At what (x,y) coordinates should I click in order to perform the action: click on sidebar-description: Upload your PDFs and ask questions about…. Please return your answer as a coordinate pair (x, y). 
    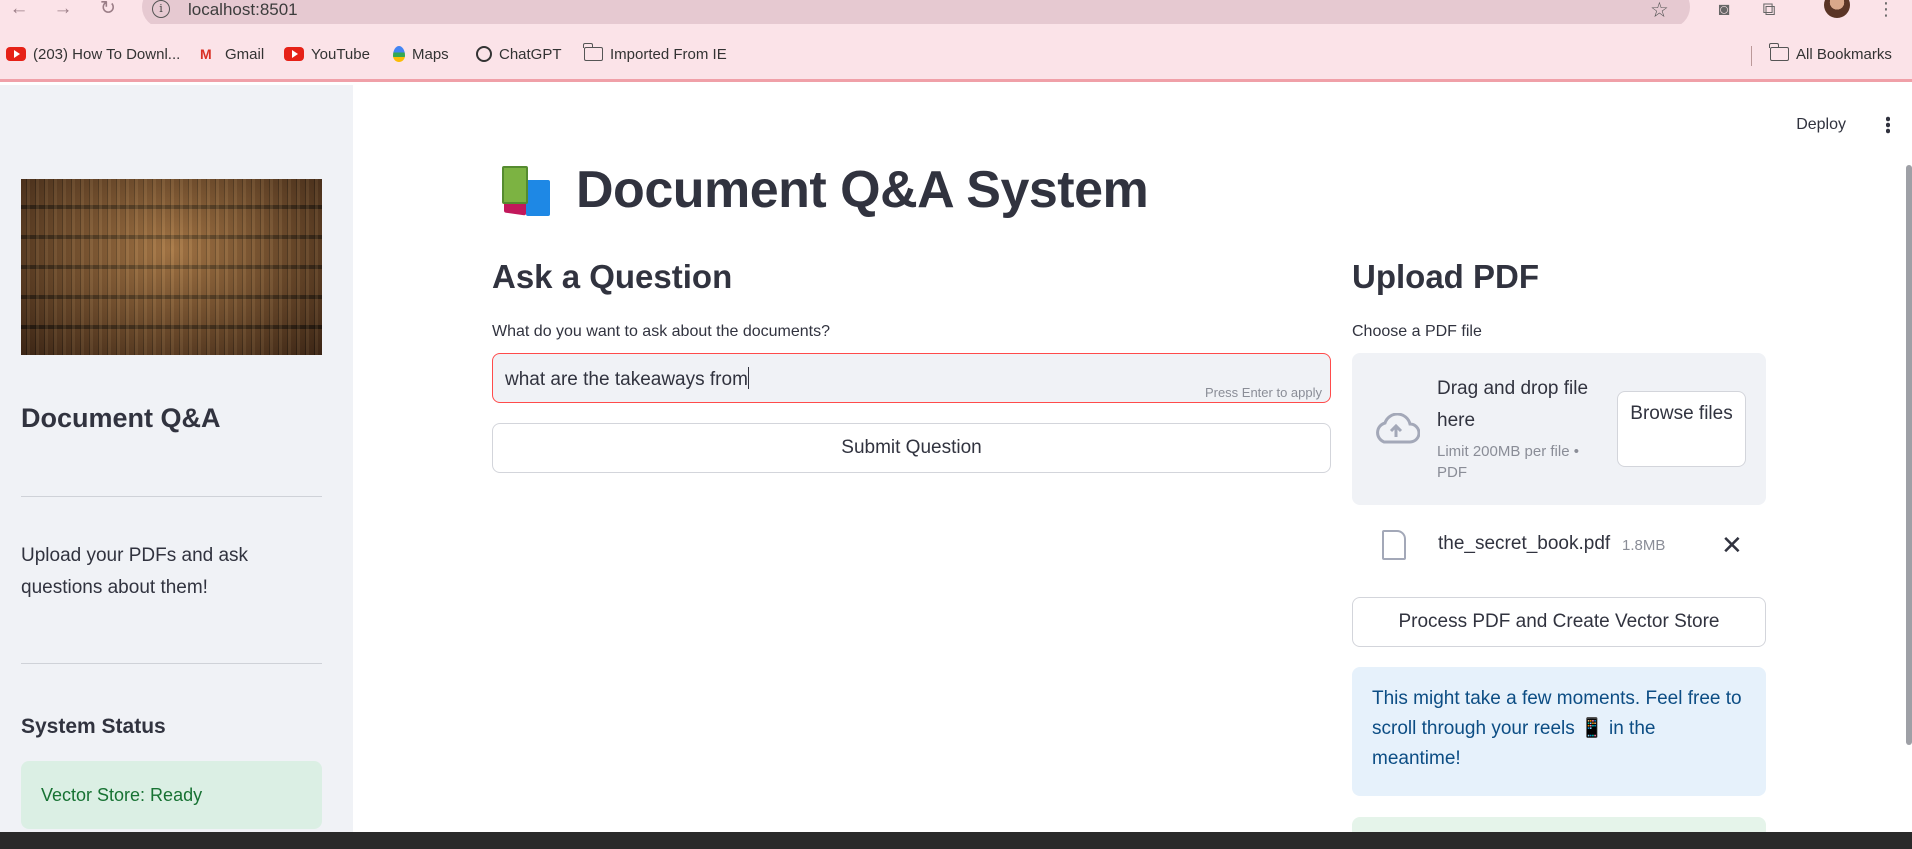
    Looking at the image, I should click on (135, 571).